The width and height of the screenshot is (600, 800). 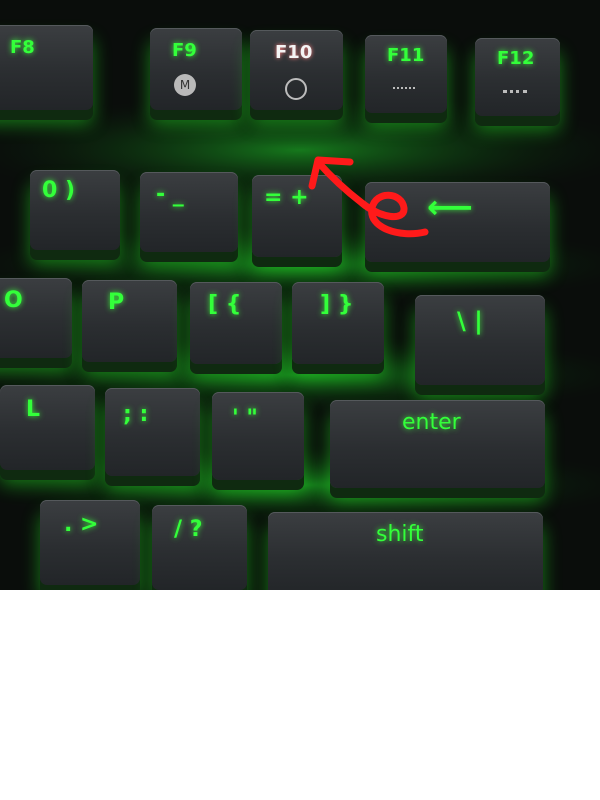 What do you see at coordinates (516, 58) in the screenshot?
I see `key-f12-label: F12` at bounding box center [516, 58].